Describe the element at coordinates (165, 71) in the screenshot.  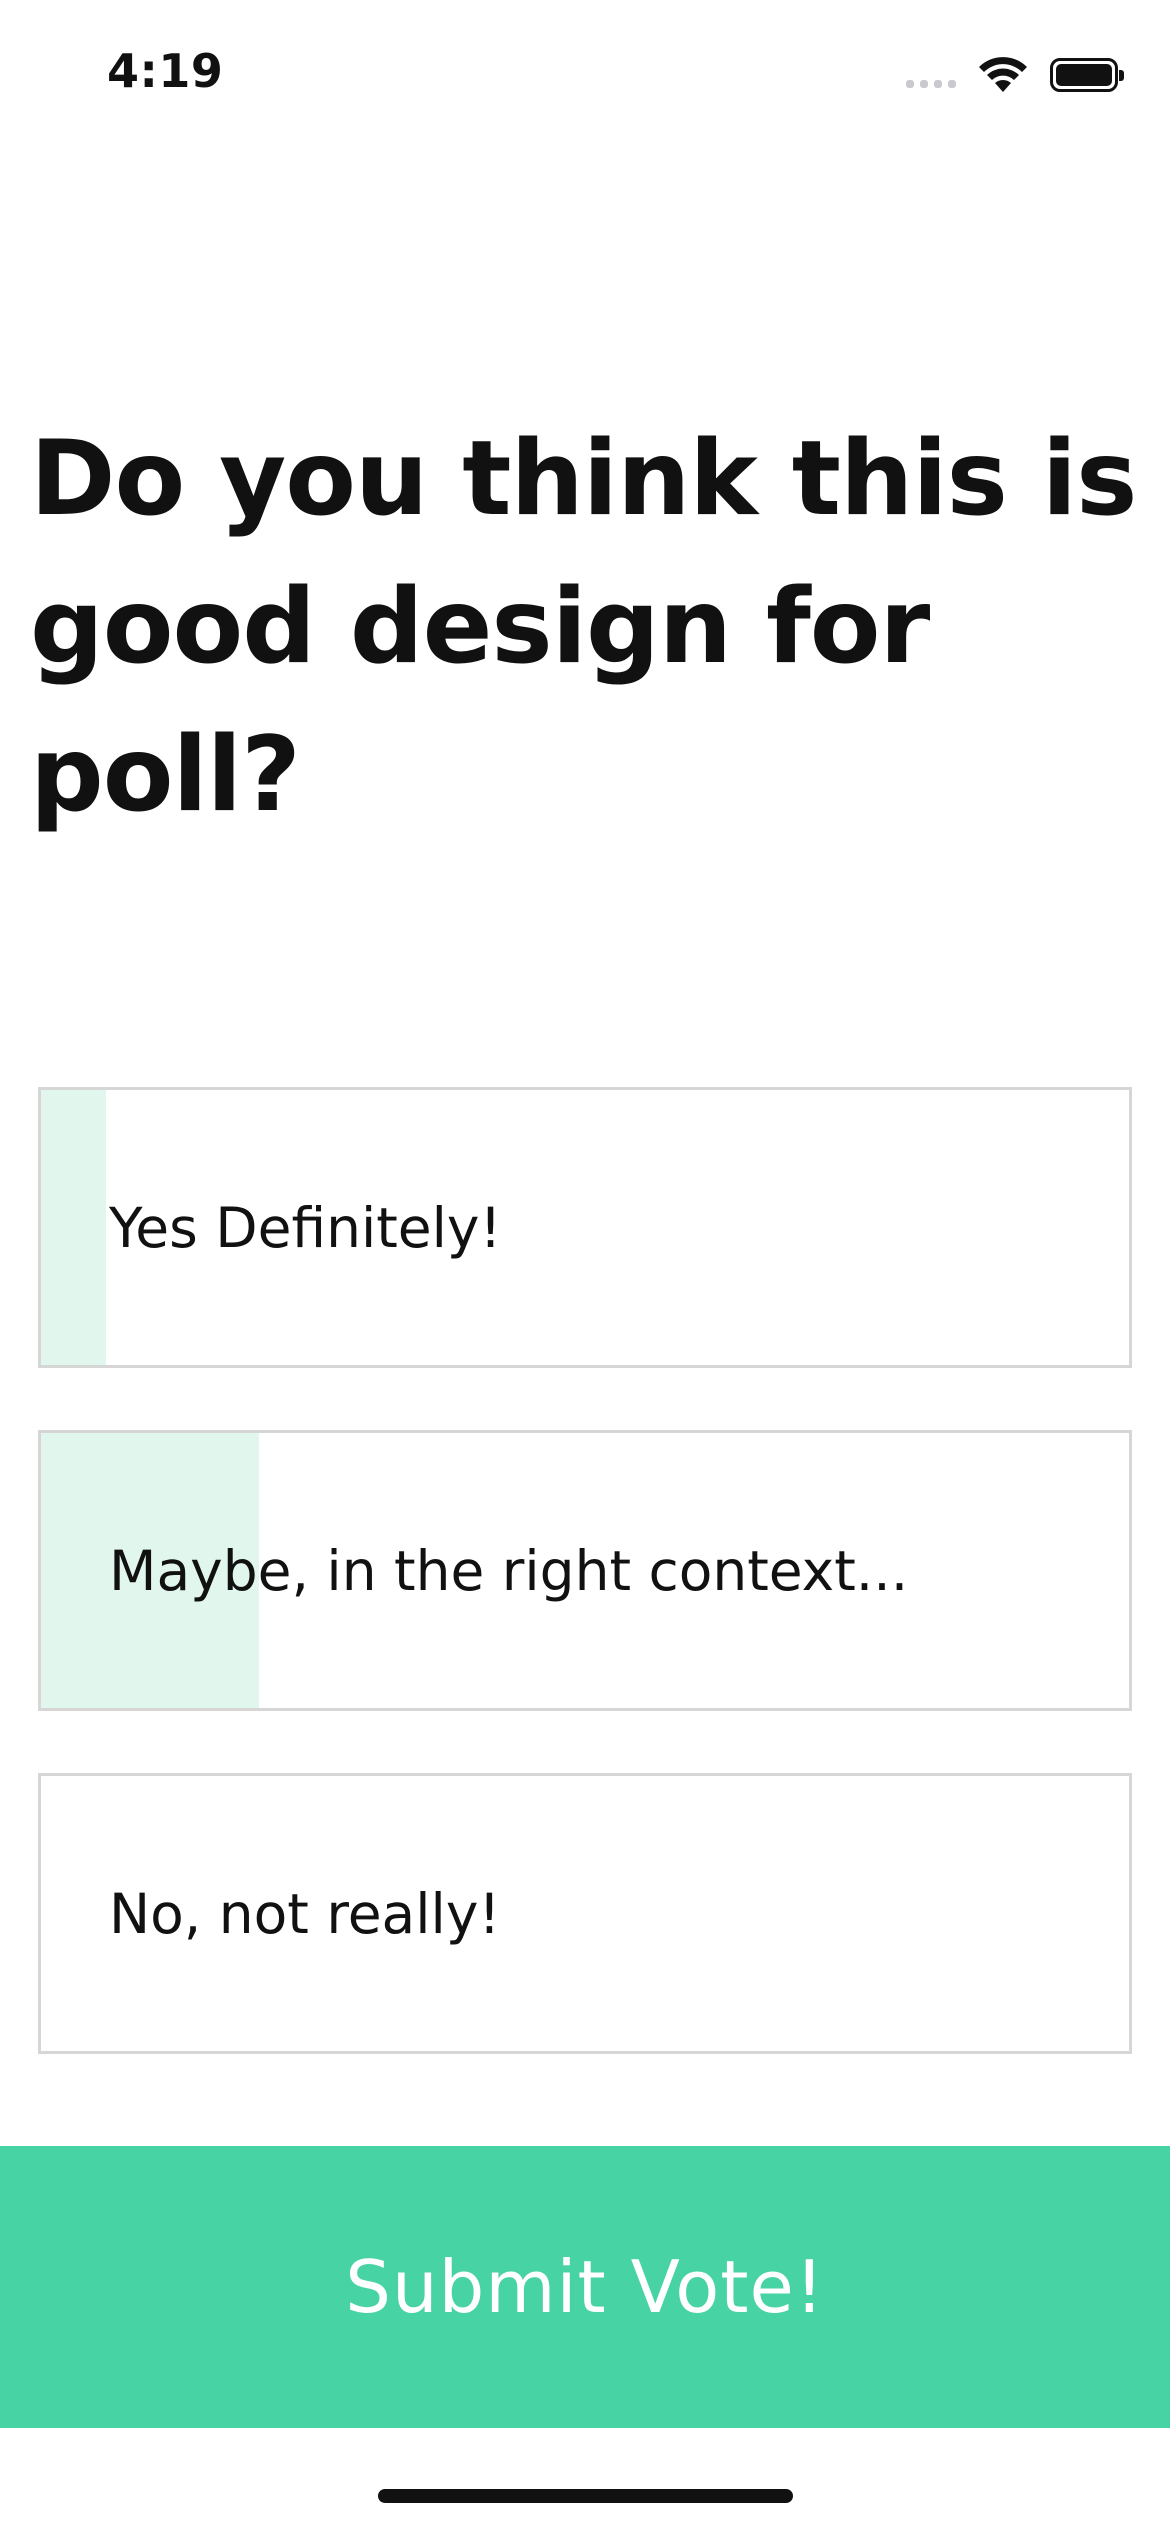
I see `status-time: 4:19` at that location.